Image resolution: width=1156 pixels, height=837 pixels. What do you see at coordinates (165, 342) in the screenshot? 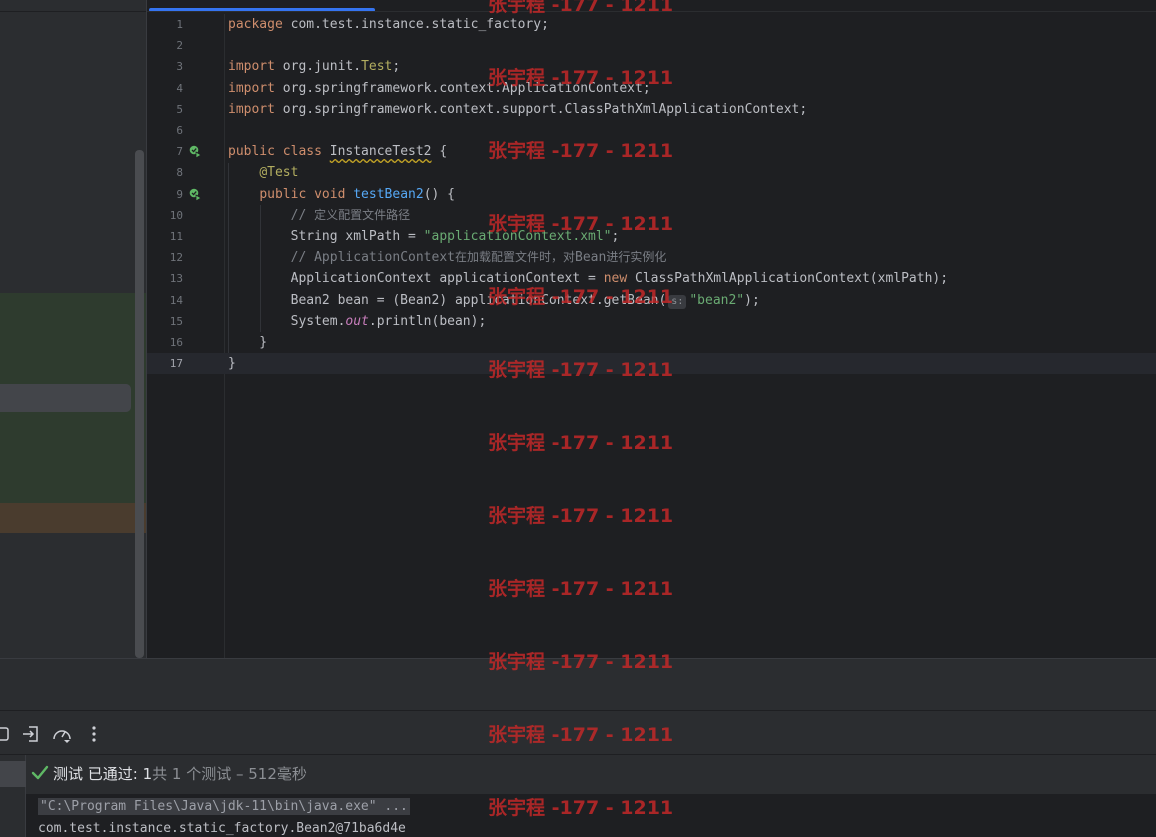
I see `line-number: 16` at bounding box center [165, 342].